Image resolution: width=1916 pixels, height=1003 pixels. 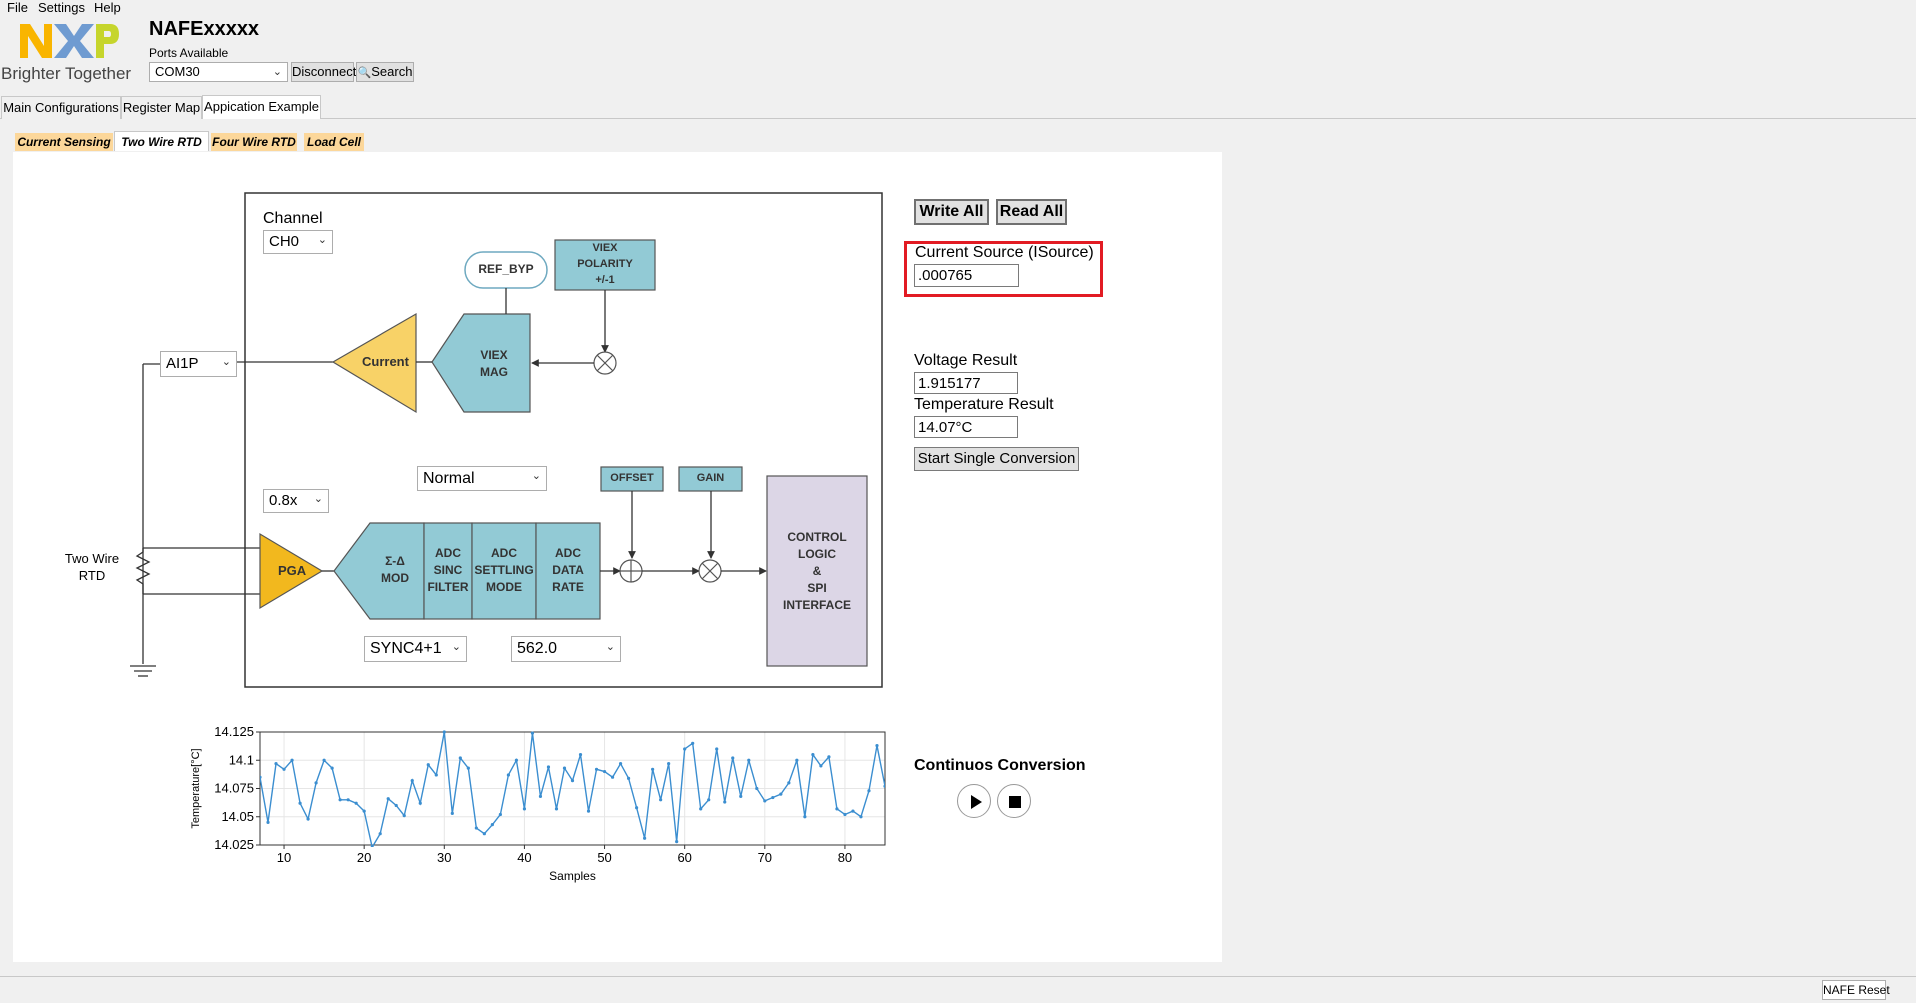 What do you see at coordinates (364, 73) in the screenshot?
I see `search-icon: 🔍` at bounding box center [364, 73].